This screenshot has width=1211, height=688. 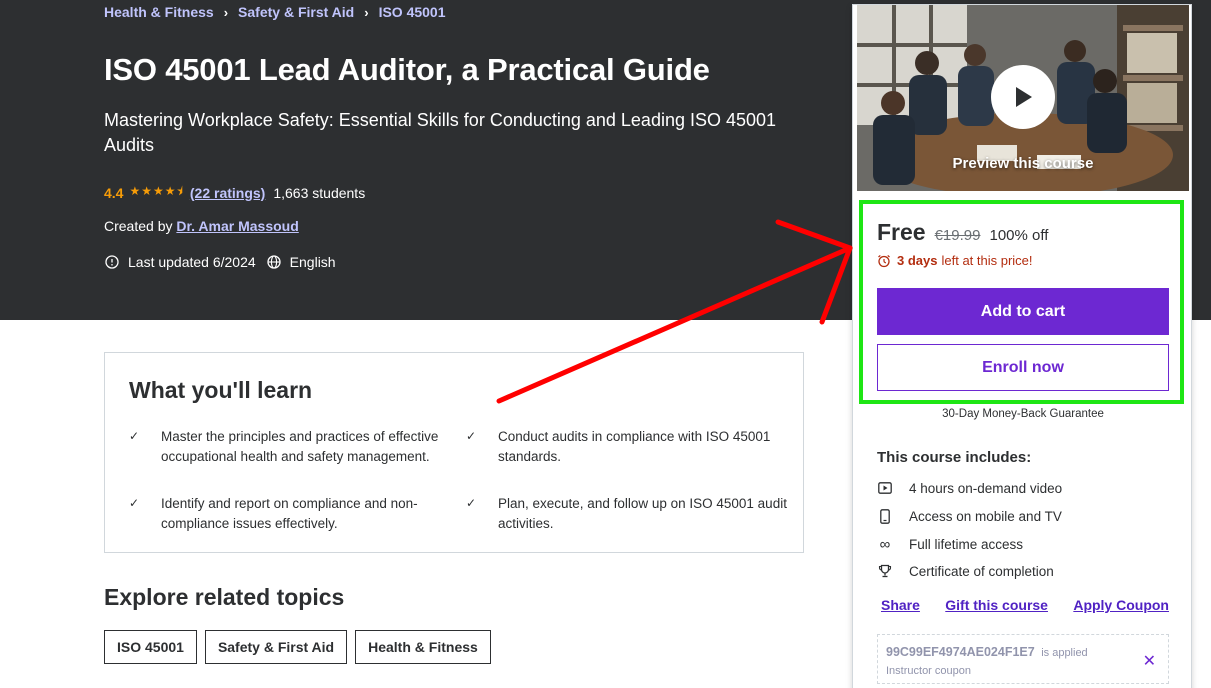 What do you see at coordinates (996, 605) in the screenshot?
I see `gift-course-link: Gift this course` at bounding box center [996, 605].